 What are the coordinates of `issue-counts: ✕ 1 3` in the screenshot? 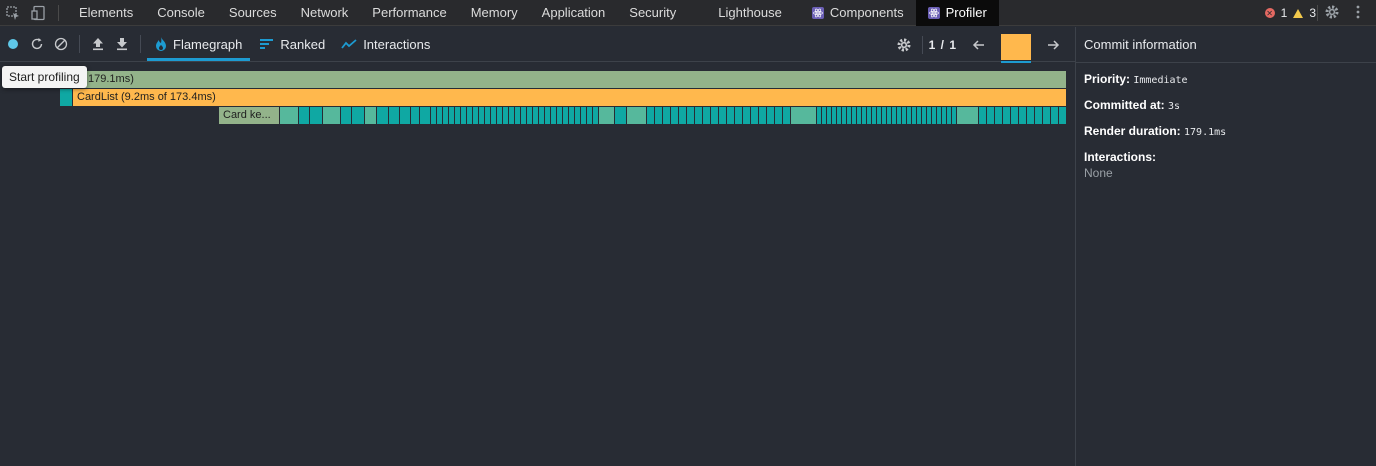 It's located at (1290, 13).